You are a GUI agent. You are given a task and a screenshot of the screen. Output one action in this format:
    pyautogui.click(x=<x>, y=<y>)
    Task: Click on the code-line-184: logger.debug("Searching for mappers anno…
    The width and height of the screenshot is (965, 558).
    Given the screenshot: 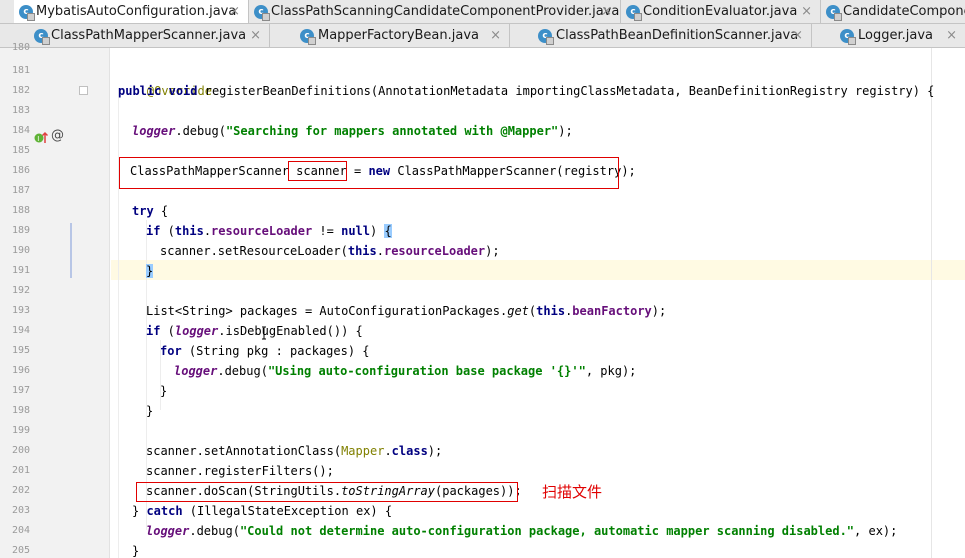 What is the action you would take?
    pyautogui.click(x=352, y=131)
    